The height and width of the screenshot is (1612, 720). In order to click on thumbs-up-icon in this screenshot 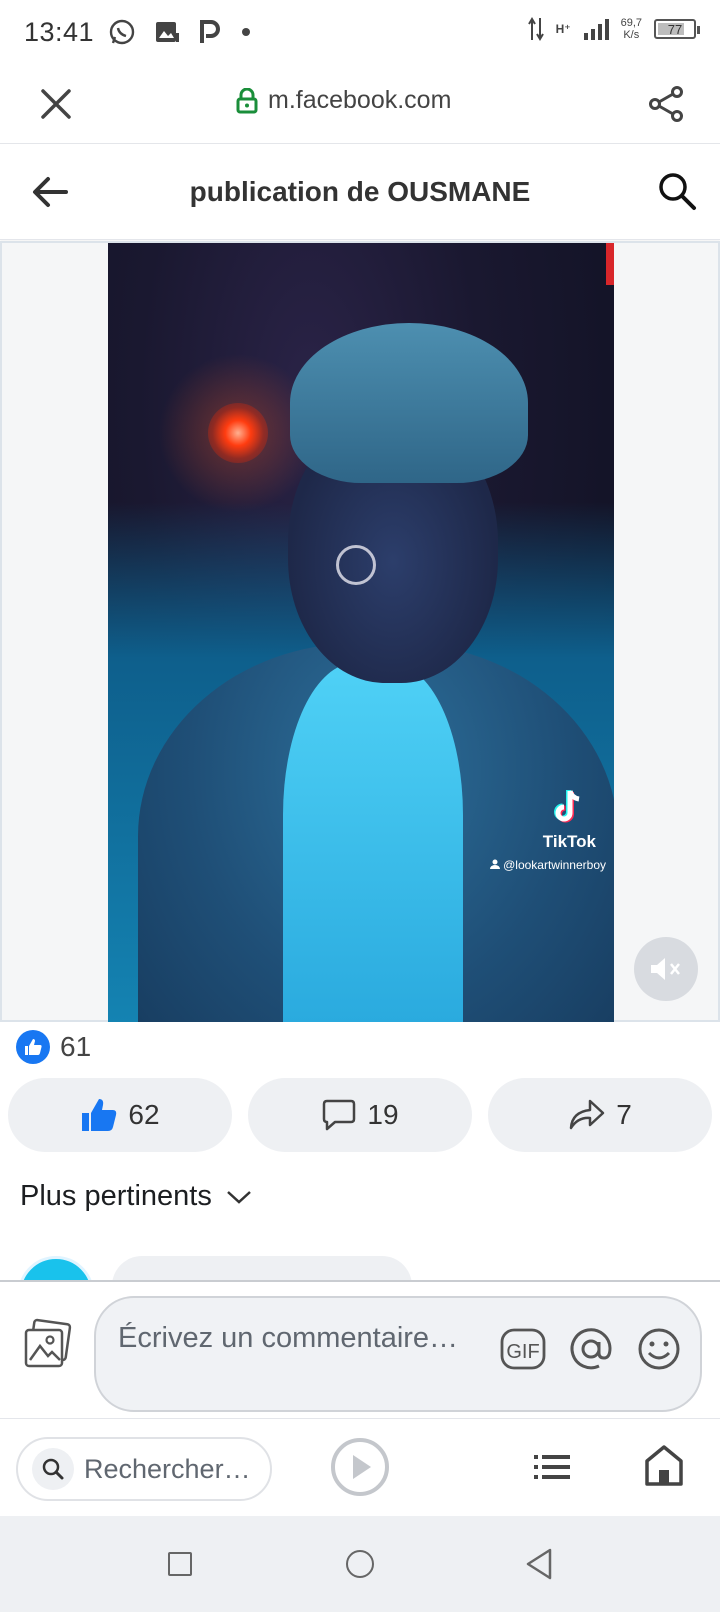, I will do `click(99, 1115)`.